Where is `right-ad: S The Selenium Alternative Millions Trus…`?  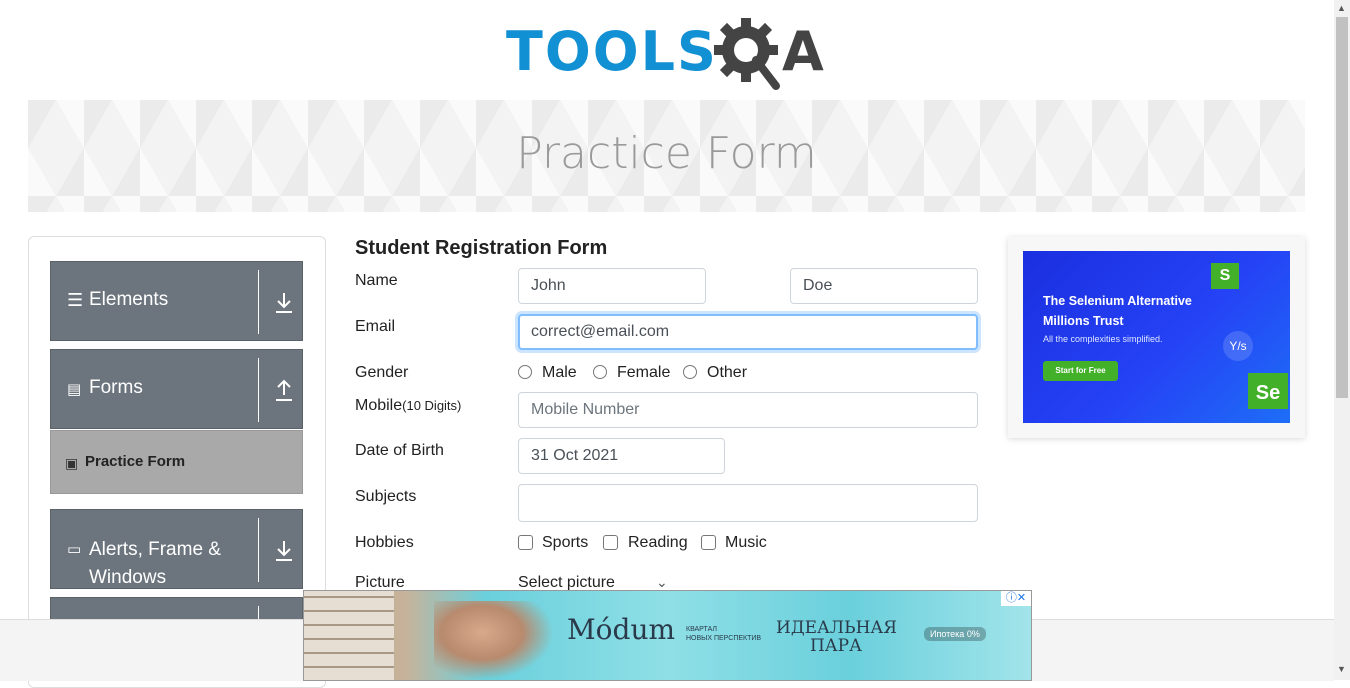
right-ad: S The Selenium Alternative Millions Trus… is located at coordinates (1156, 337).